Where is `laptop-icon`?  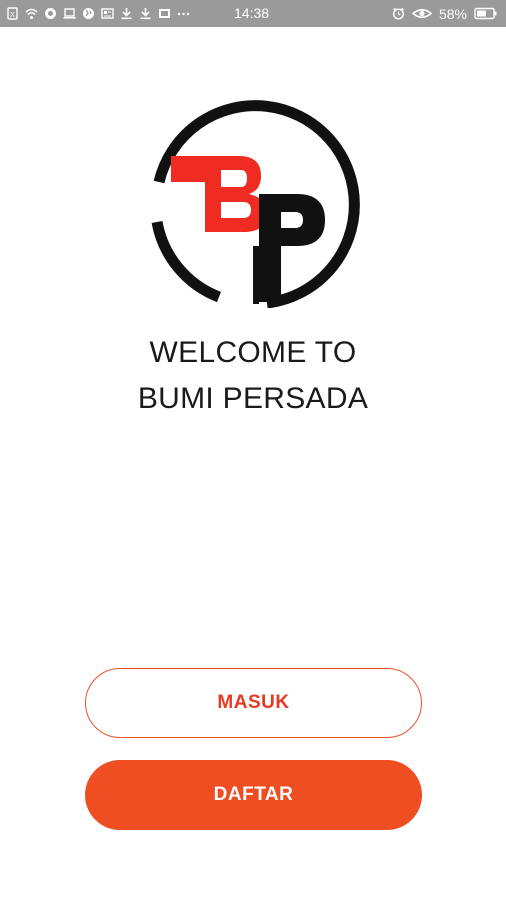
laptop-icon is located at coordinates (69, 13).